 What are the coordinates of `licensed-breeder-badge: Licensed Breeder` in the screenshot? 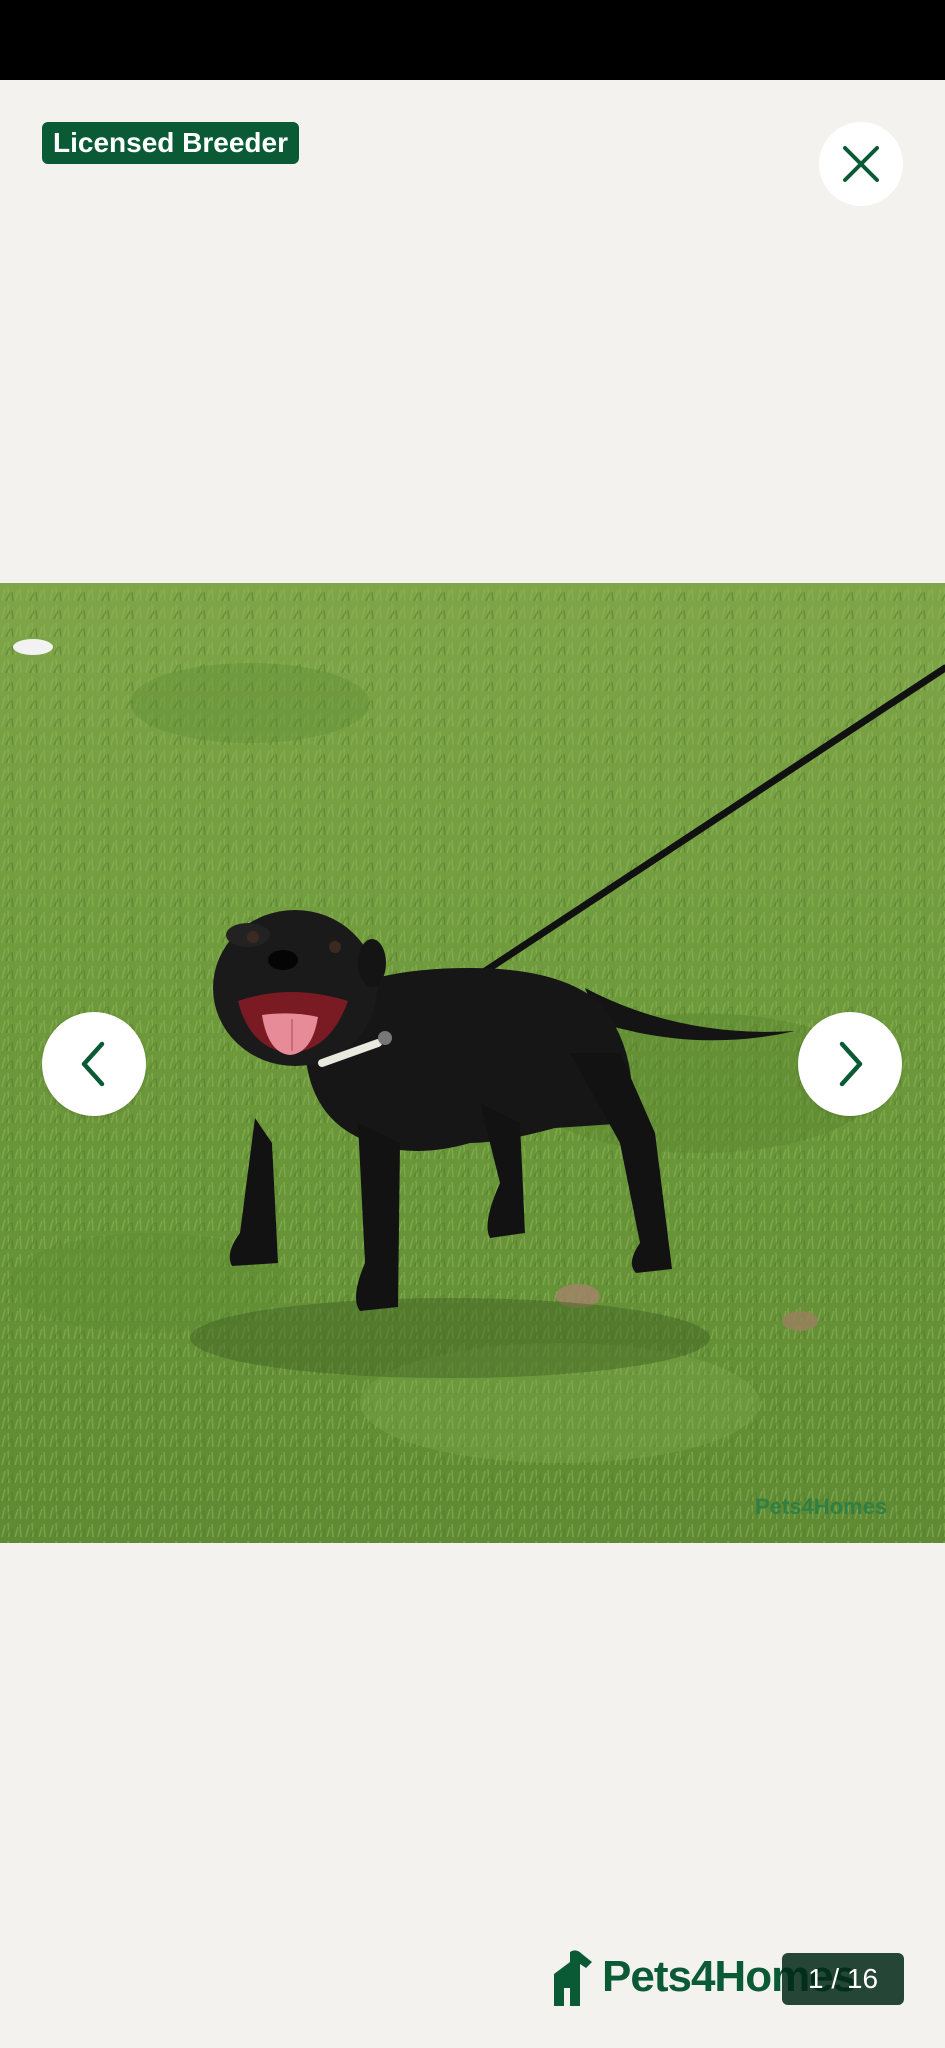 It's located at (170, 143).